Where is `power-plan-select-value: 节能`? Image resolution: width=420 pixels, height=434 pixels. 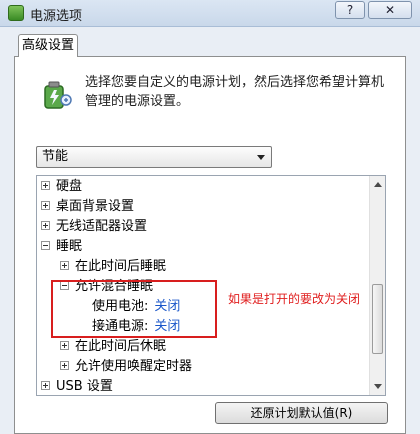 power-plan-select-value: 节能 is located at coordinates (55, 156).